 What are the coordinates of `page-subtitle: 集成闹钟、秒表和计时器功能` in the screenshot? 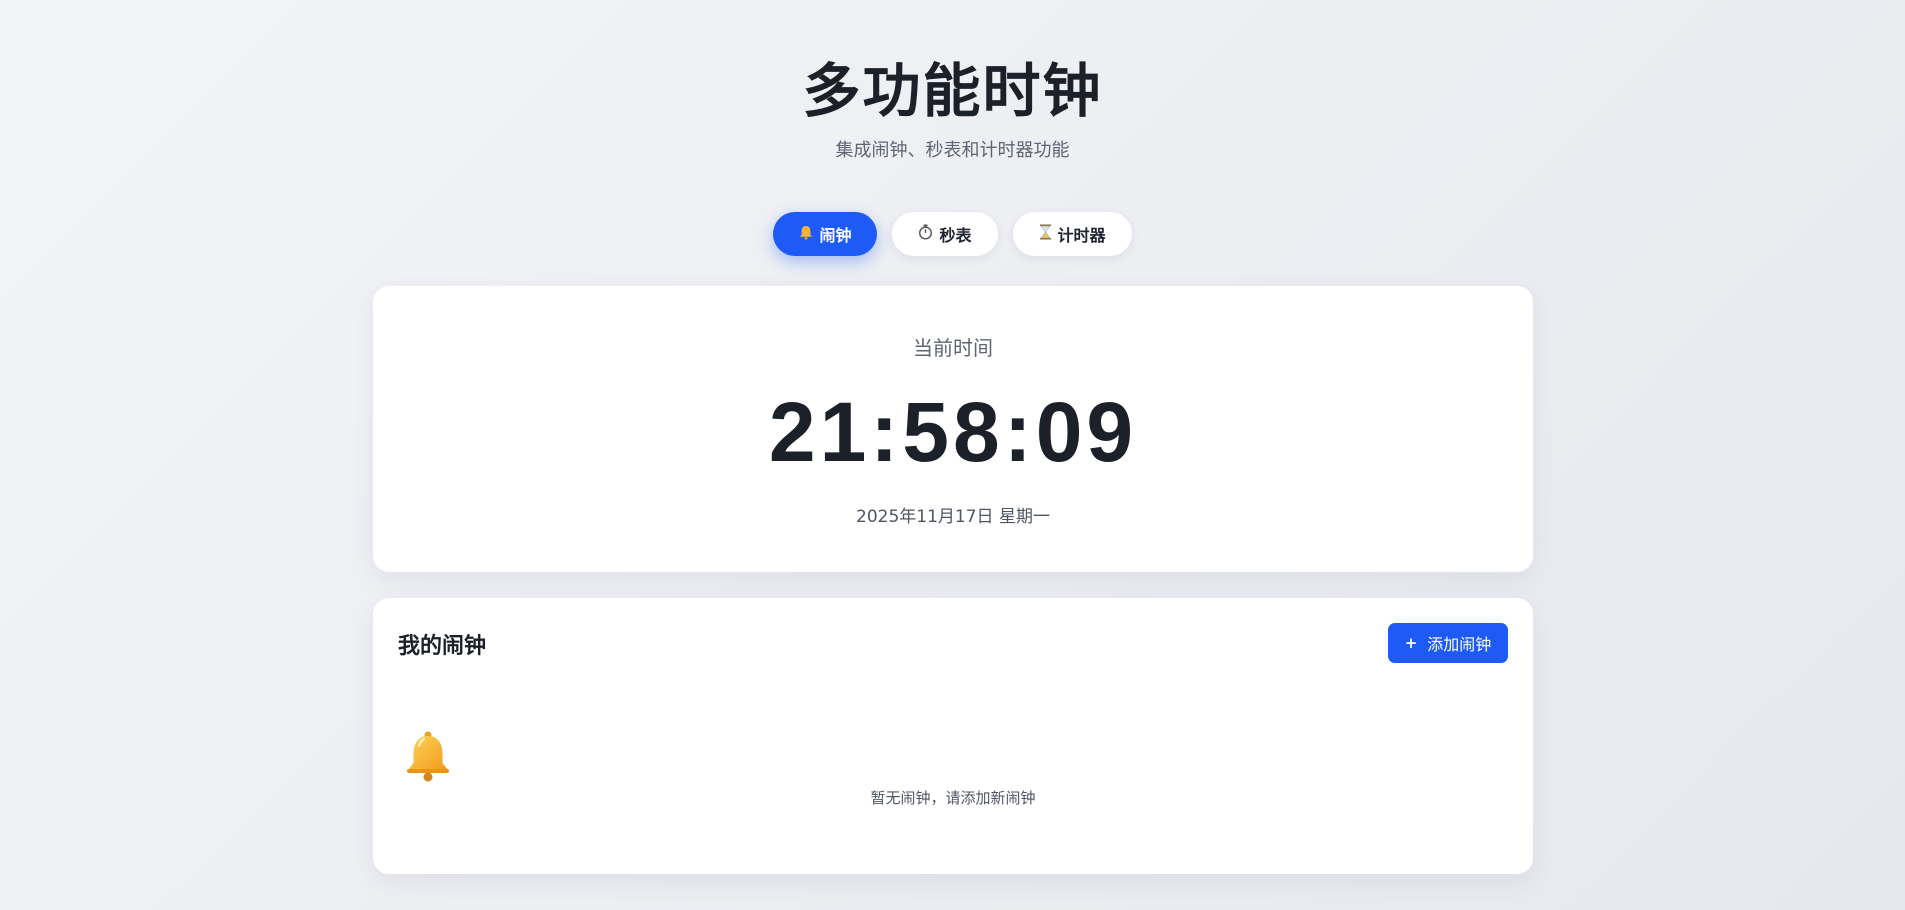 It's located at (952, 150).